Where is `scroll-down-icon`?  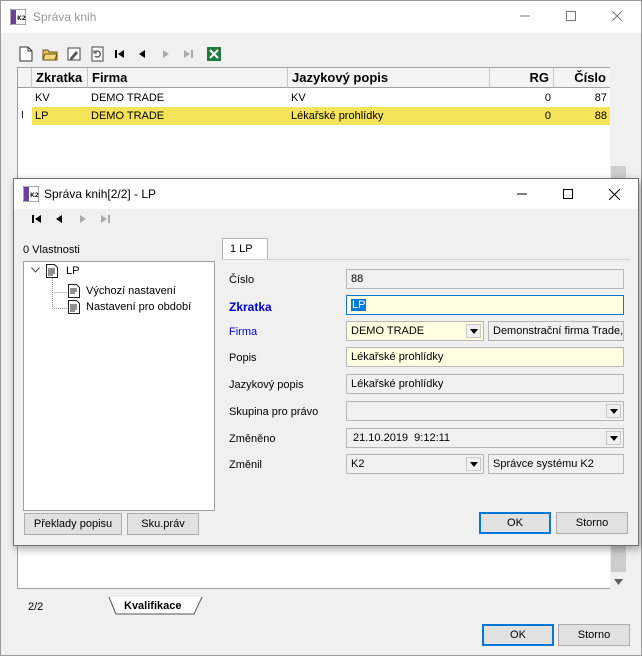 scroll-down-icon is located at coordinates (618, 582).